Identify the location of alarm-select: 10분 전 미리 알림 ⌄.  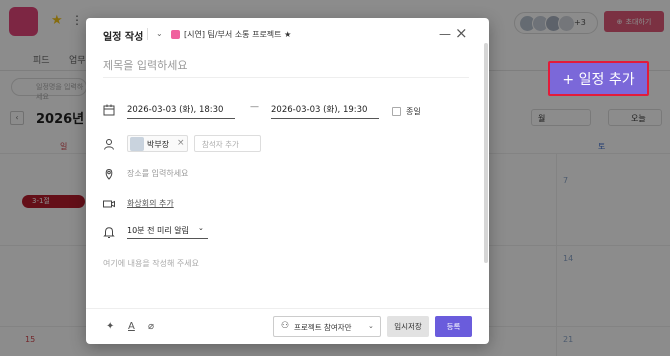
(167, 231).